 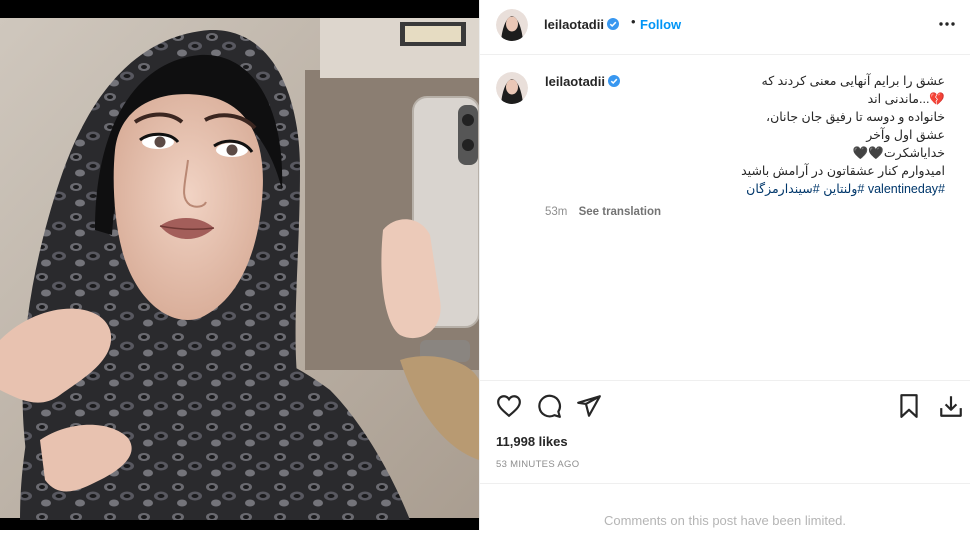 What do you see at coordinates (512, 88) in the screenshot?
I see `caption-avatar` at bounding box center [512, 88].